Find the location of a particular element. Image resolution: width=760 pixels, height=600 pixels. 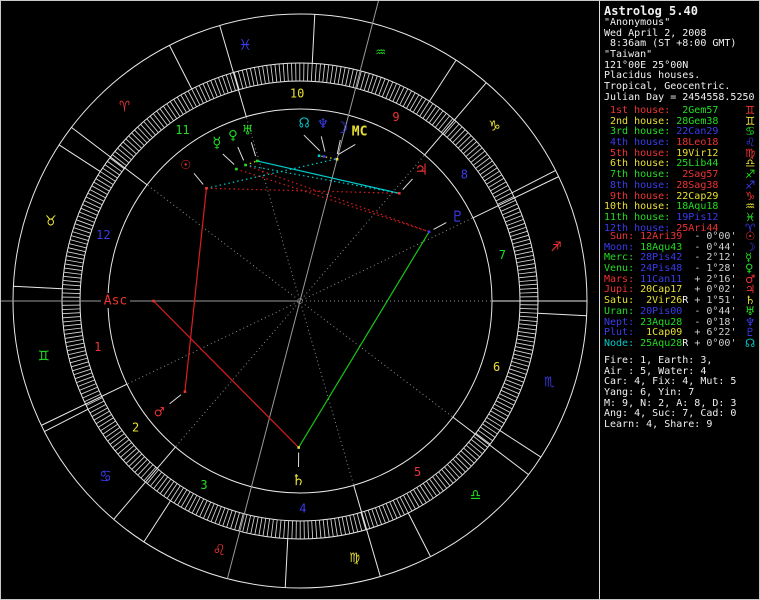

sign-glyph-capricorn: ♑ is located at coordinates (494, 126).